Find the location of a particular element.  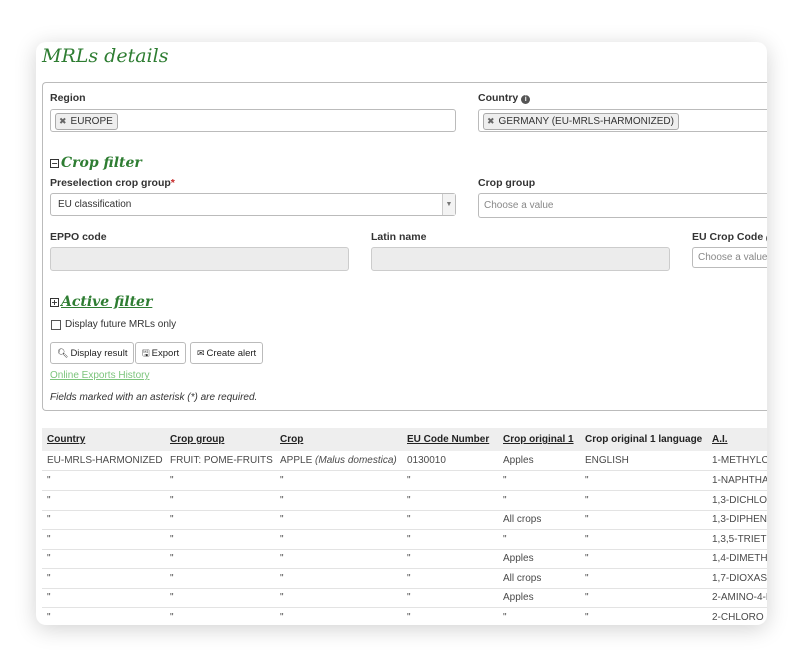

plus-square-icon: + is located at coordinates (54, 302).